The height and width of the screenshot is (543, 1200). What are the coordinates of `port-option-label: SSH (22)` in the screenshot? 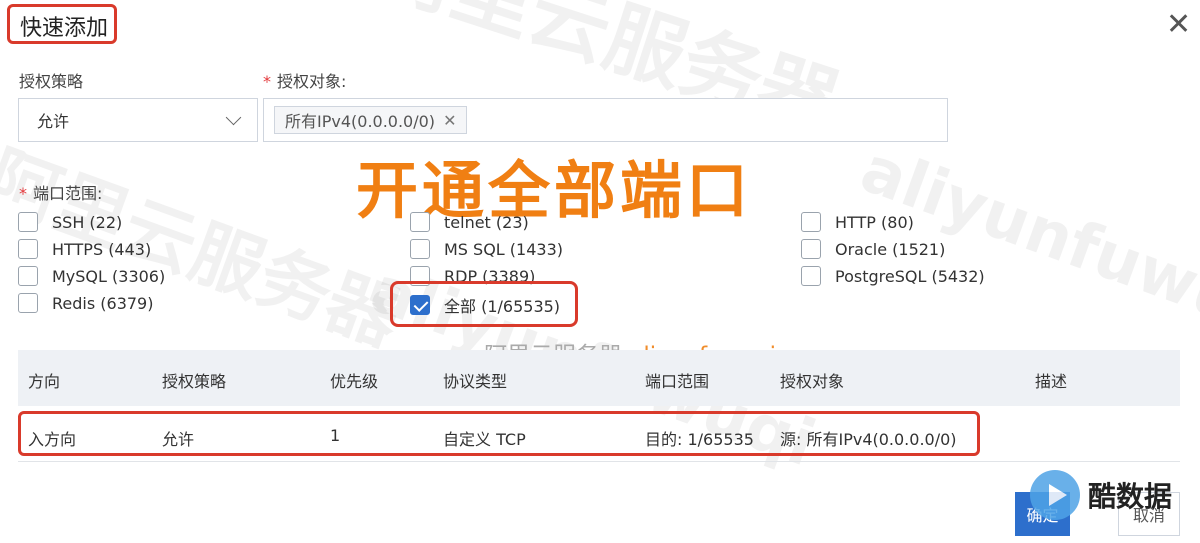 It's located at (87, 222).